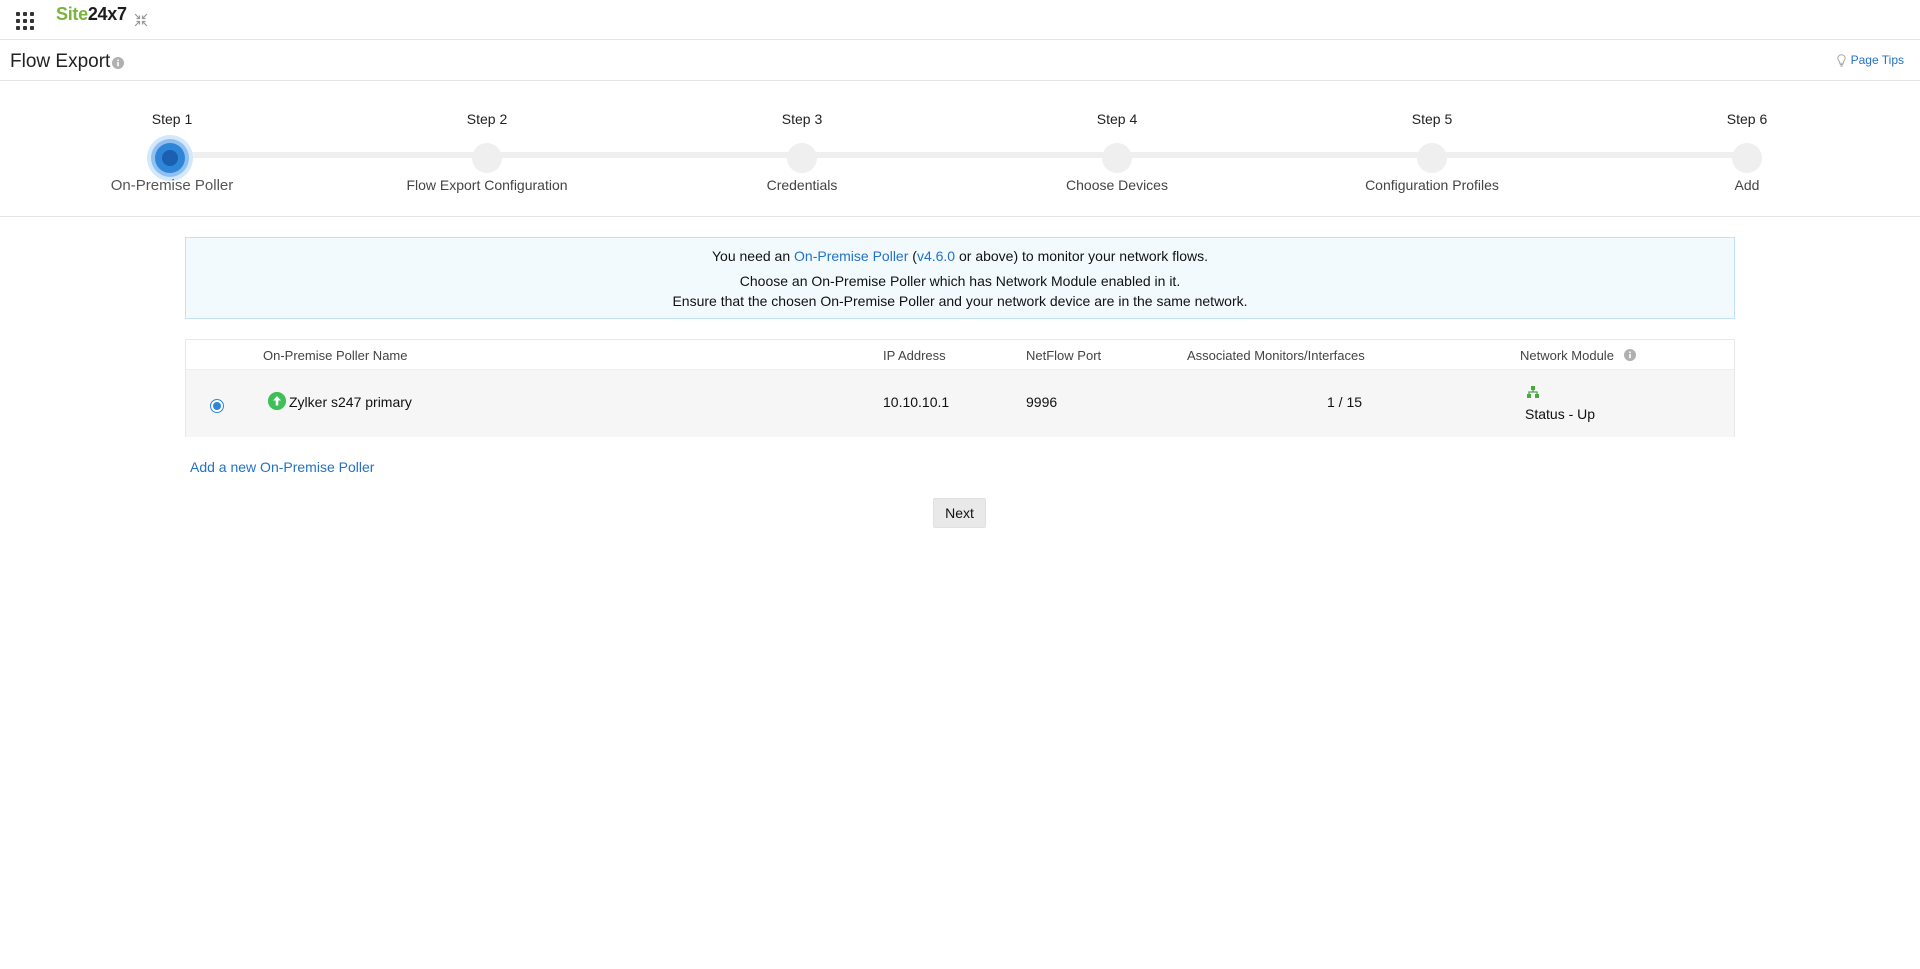 The image size is (1920, 969). Describe the element at coordinates (1877, 60) in the screenshot. I see `page-tips-label: Page Tips` at that location.